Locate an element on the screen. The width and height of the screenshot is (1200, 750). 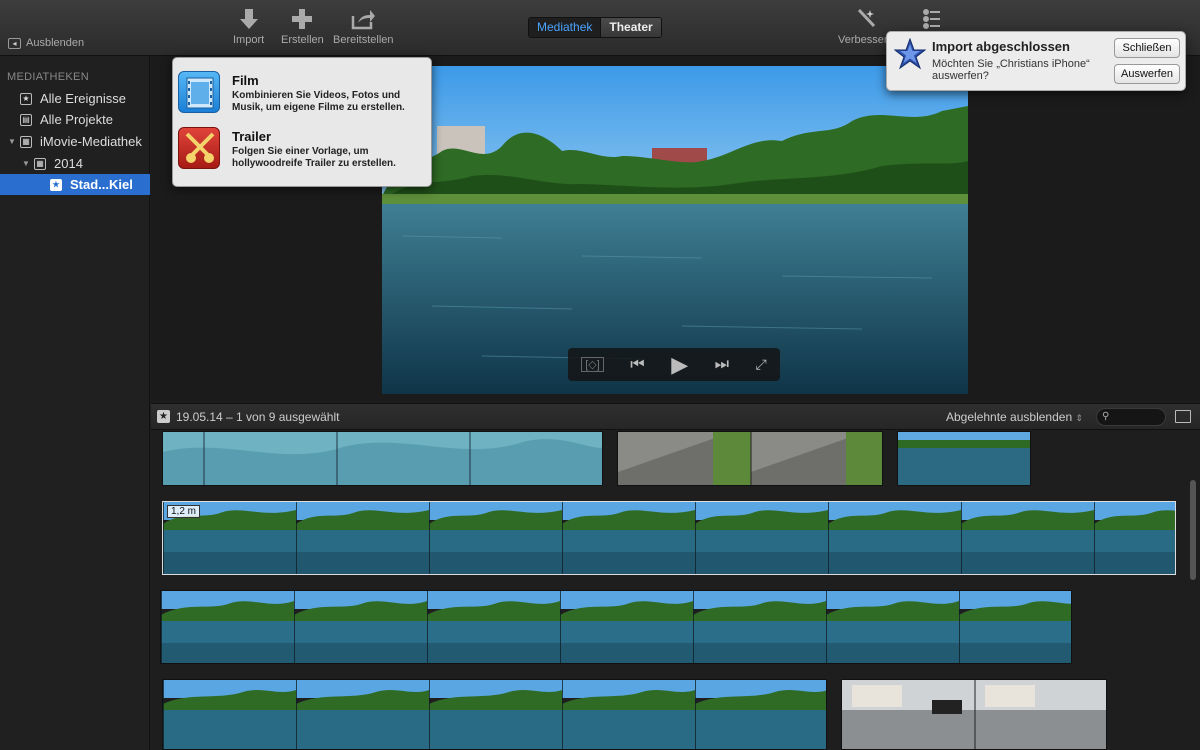
share-icon is located at coordinates (364, 20).